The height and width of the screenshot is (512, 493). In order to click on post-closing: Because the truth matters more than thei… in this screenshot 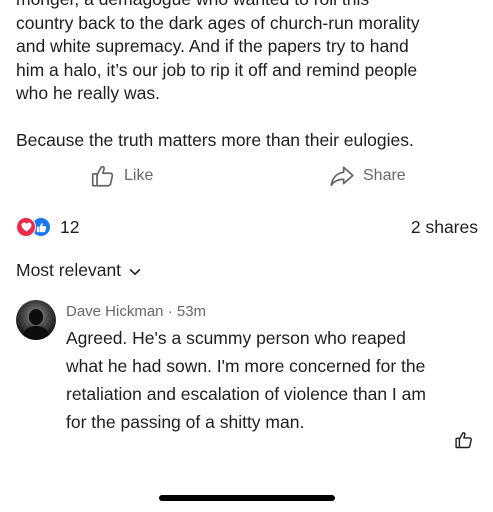, I will do `click(215, 140)`.